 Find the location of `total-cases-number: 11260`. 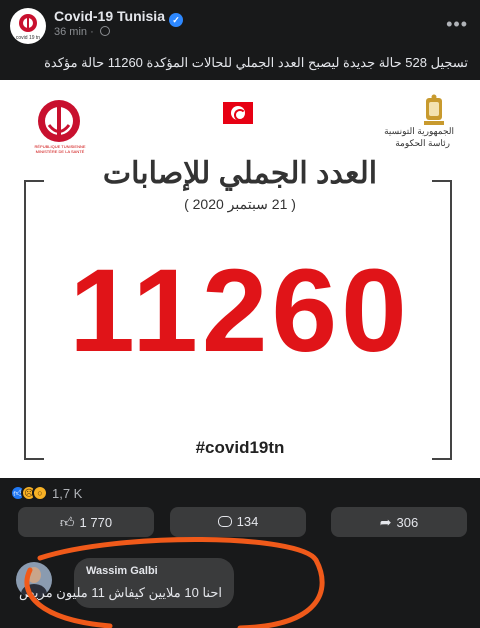

total-cases-number: 11260 is located at coordinates (240, 311).